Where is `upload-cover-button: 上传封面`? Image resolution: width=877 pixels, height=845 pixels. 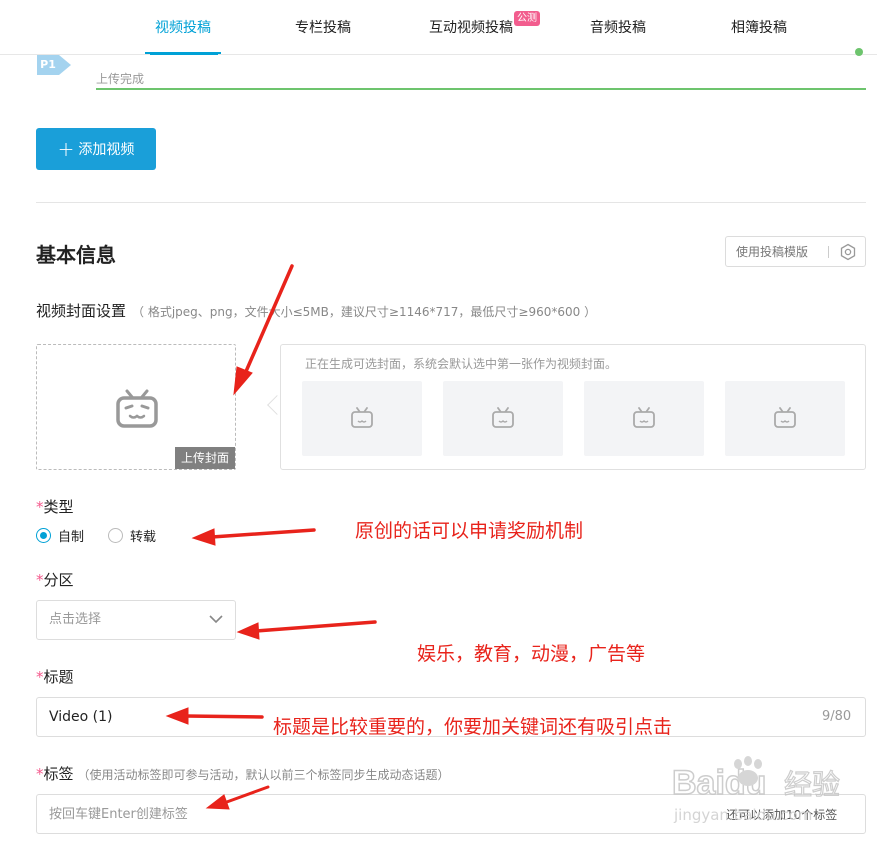 upload-cover-button: 上传封面 is located at coordinates (205, 458).